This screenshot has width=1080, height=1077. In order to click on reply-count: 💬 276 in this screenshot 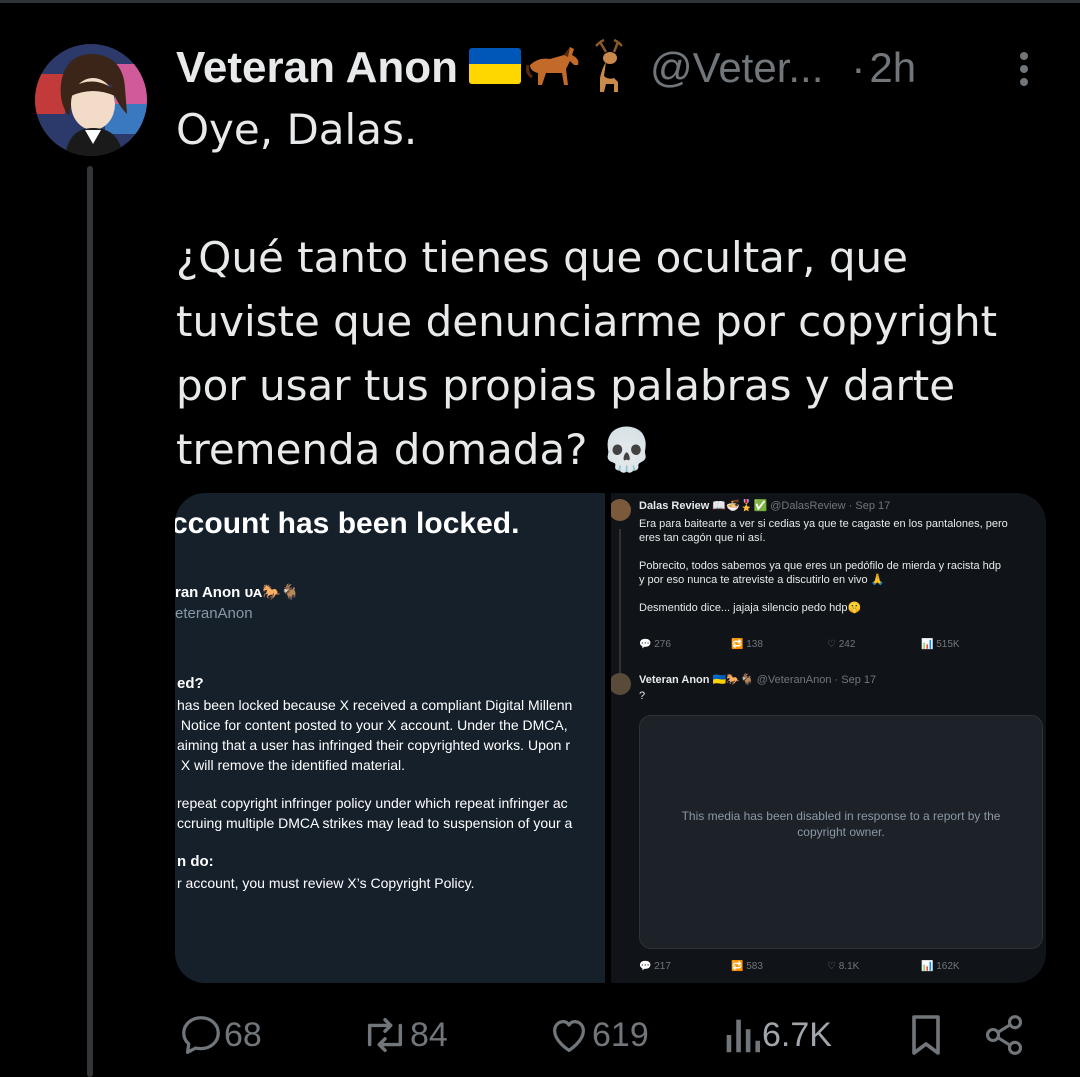, I will do `click(655, 644)`.